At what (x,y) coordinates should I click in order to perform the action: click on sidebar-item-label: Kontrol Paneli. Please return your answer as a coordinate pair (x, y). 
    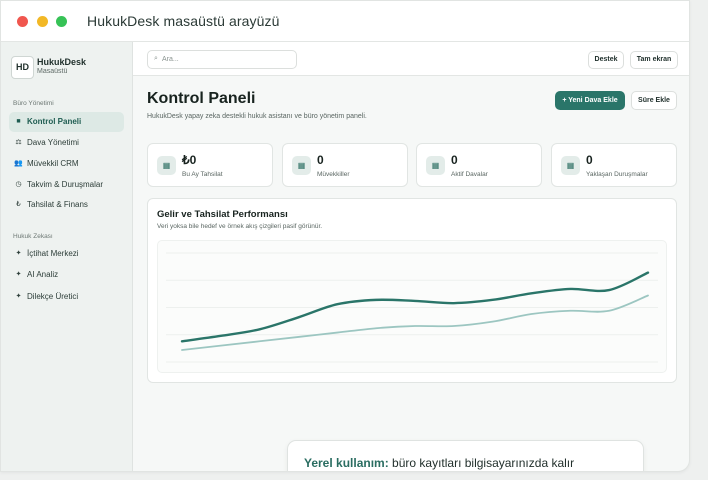
    Looking at the image, I should click on (54, 121).